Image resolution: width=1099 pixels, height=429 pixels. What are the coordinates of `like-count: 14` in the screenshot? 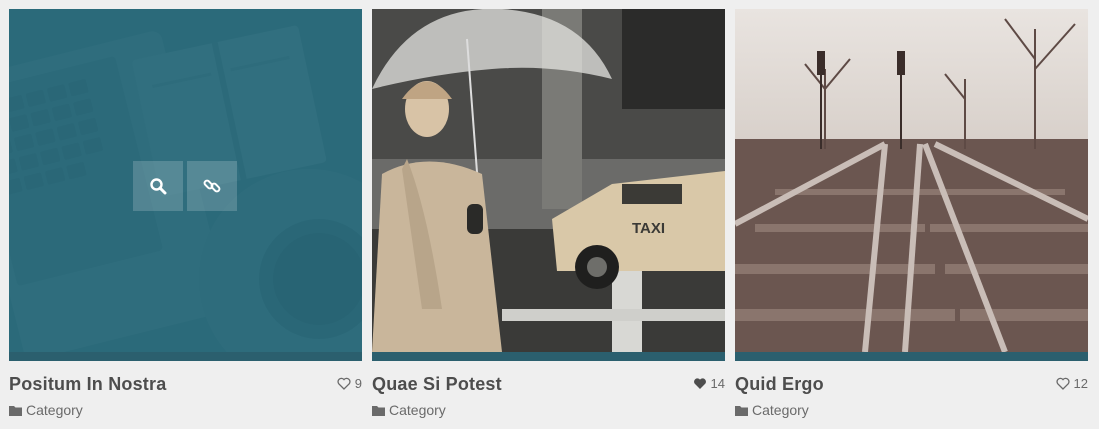 It's located at (717, 383).